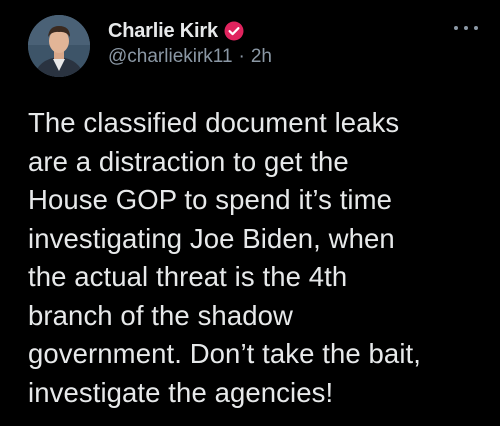  I want to click on tweet-timestamp: 2h, so click(261, 57).